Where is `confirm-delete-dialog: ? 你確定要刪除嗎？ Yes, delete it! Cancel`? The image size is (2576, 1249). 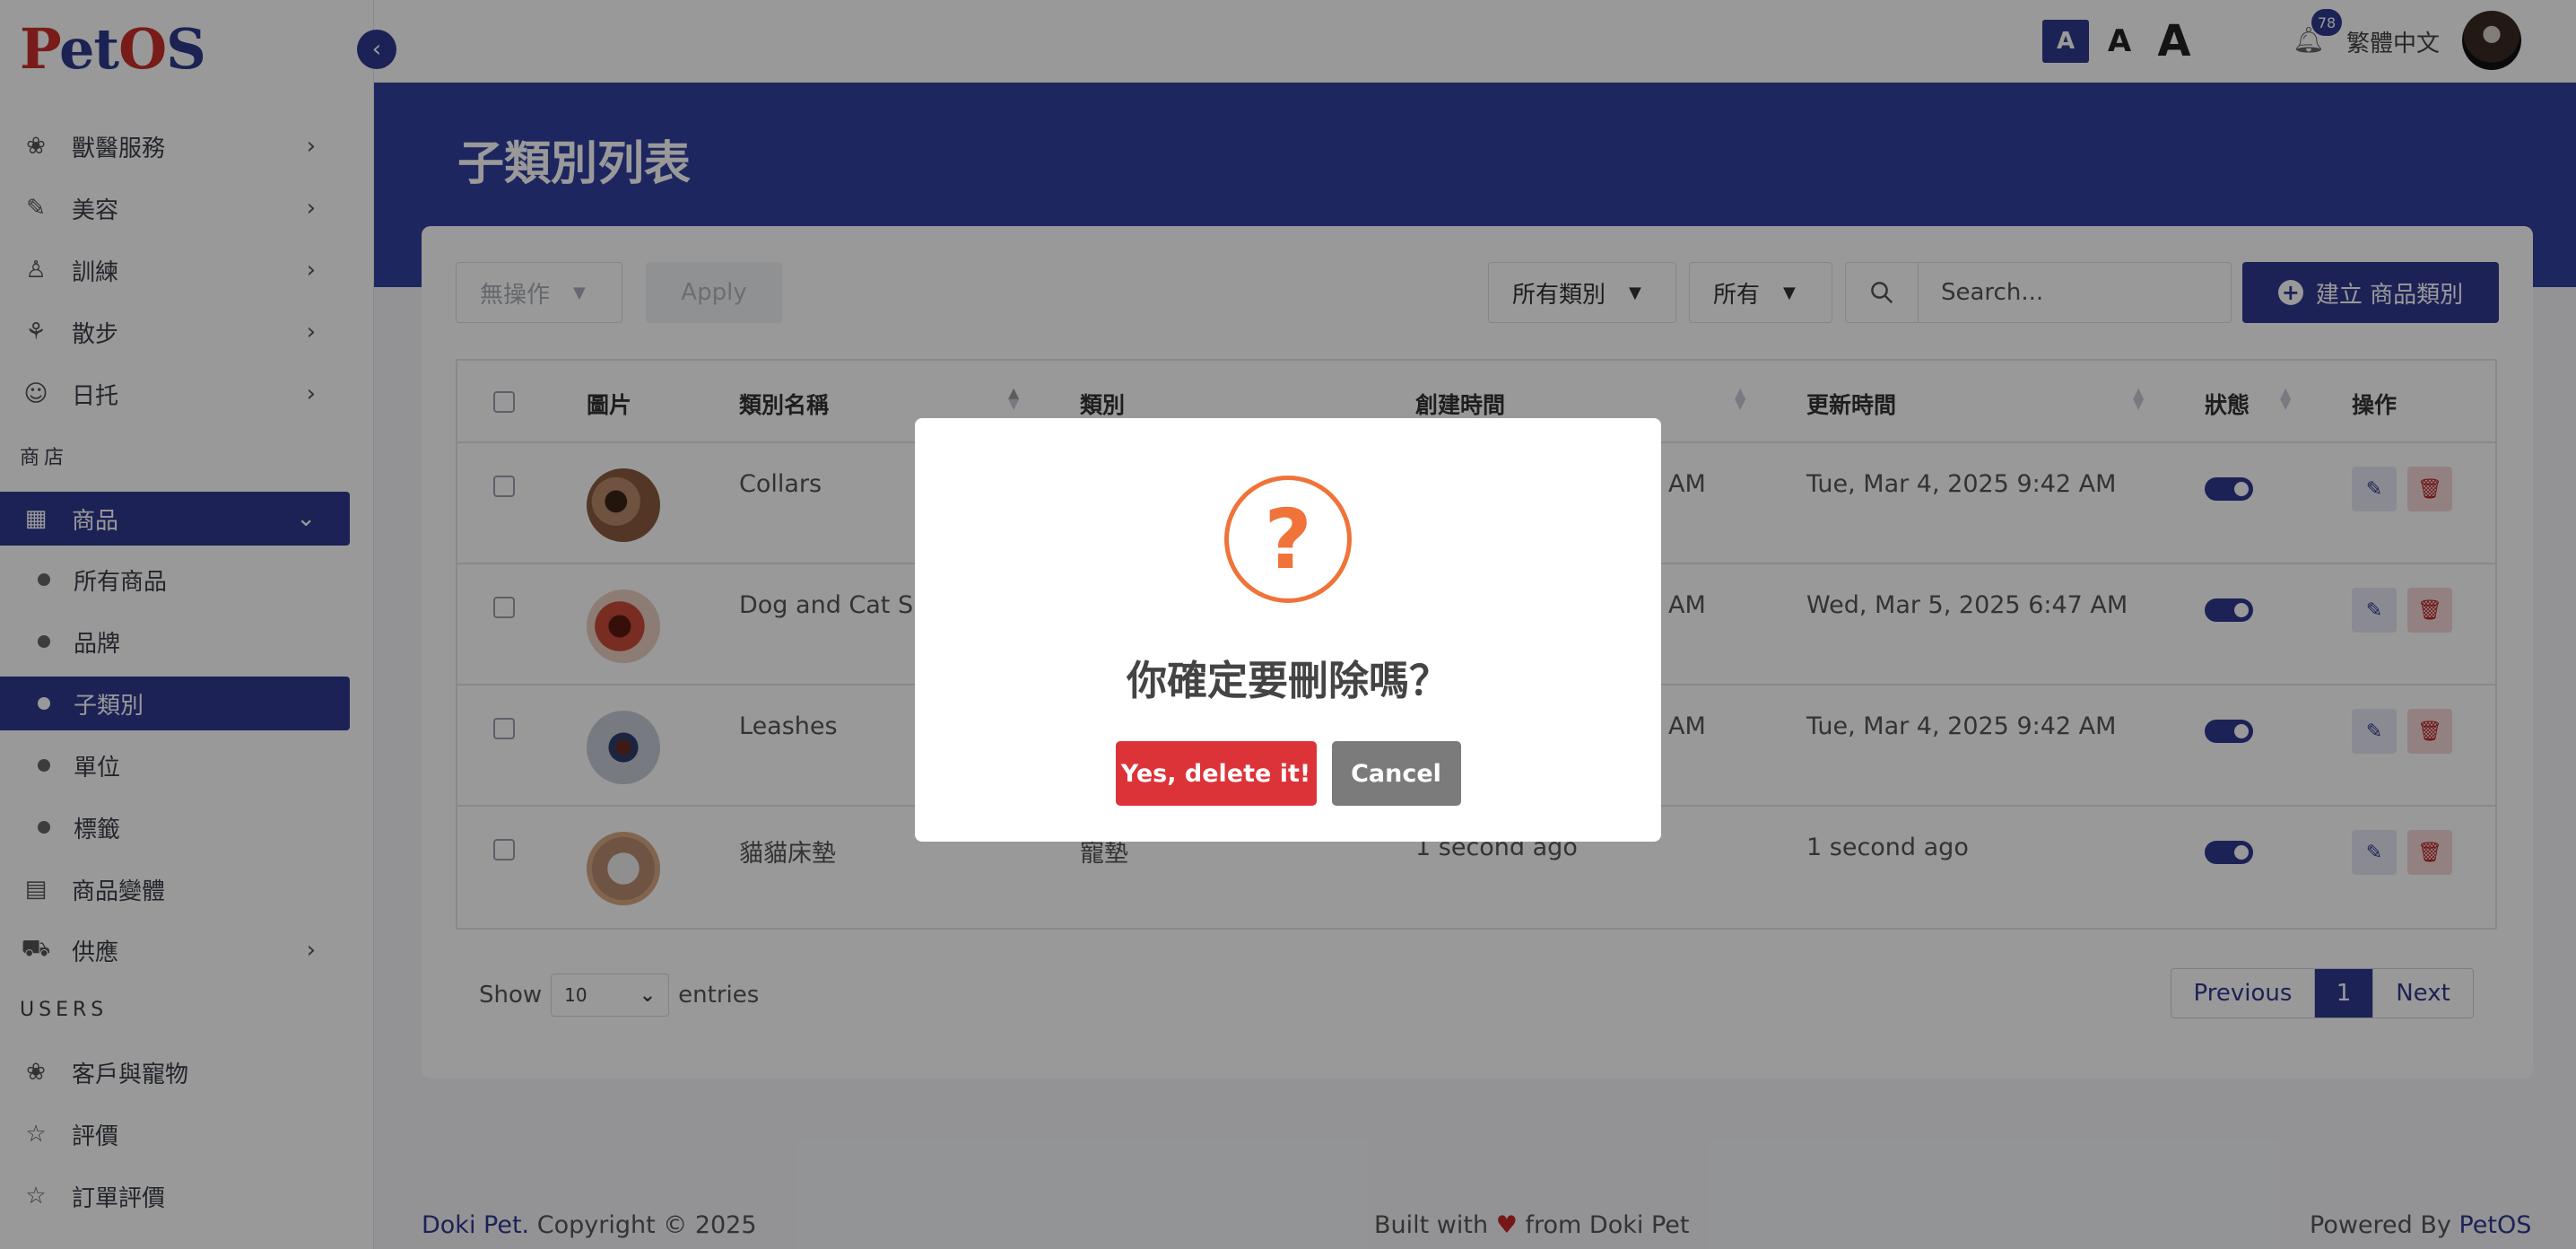
confirm-delete-dialog: ? 你確定要刪除嗎？ Yes, delete it! Cancel is located at coordinates (1288, 630).